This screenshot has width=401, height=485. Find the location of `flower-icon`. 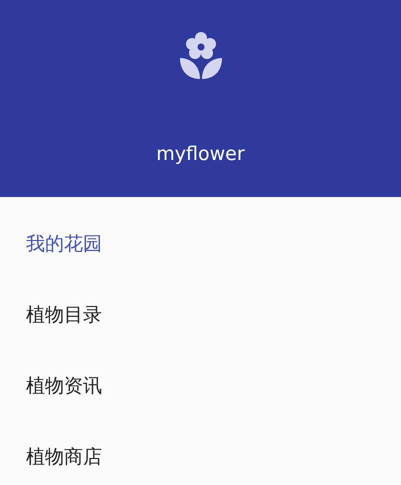

flower-icon is located at coordinates (201, 55).